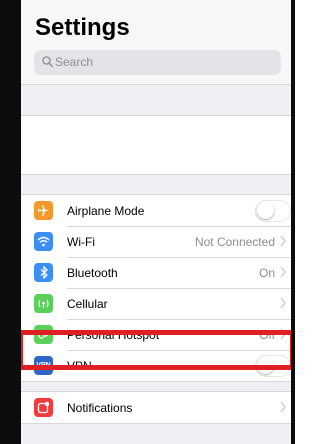 Image resolution: width=320 pixels, height=444 pixels. Describe the element at coordinates (156, 210) in the screenshot. I see `settings-row-airplane-mode: Airplane Mode` at that location.